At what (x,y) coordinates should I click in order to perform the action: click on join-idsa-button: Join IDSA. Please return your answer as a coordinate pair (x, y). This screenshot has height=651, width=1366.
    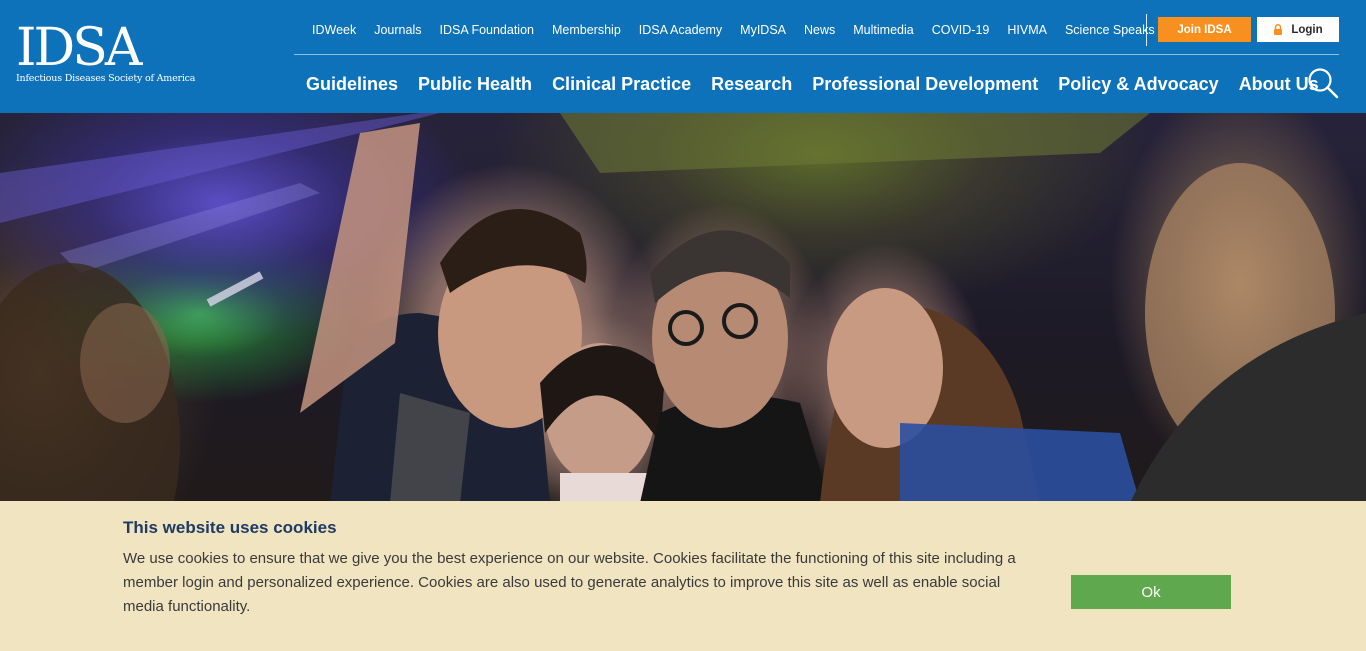
    Looking at the image, I should click on (1204, 29).